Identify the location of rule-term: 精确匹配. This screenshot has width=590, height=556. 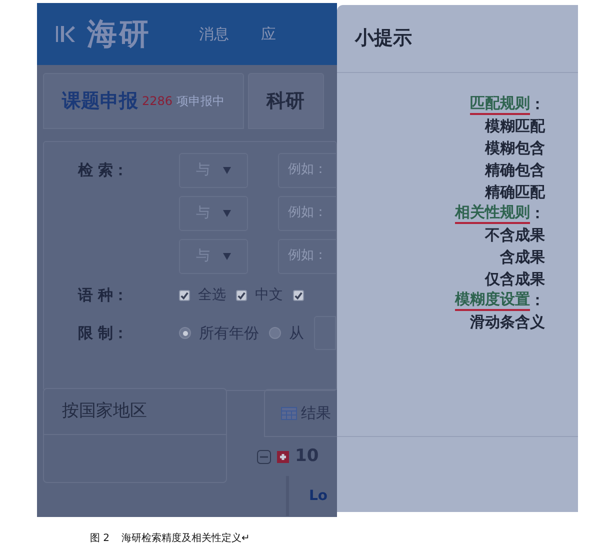
(515, 192).